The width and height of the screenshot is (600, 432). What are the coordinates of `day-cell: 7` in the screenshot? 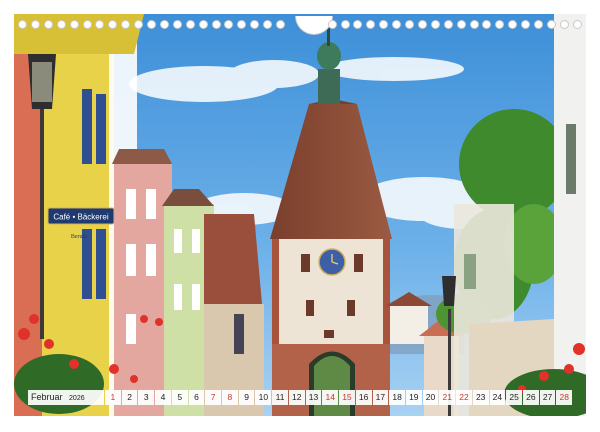 It's located at (213, 397).